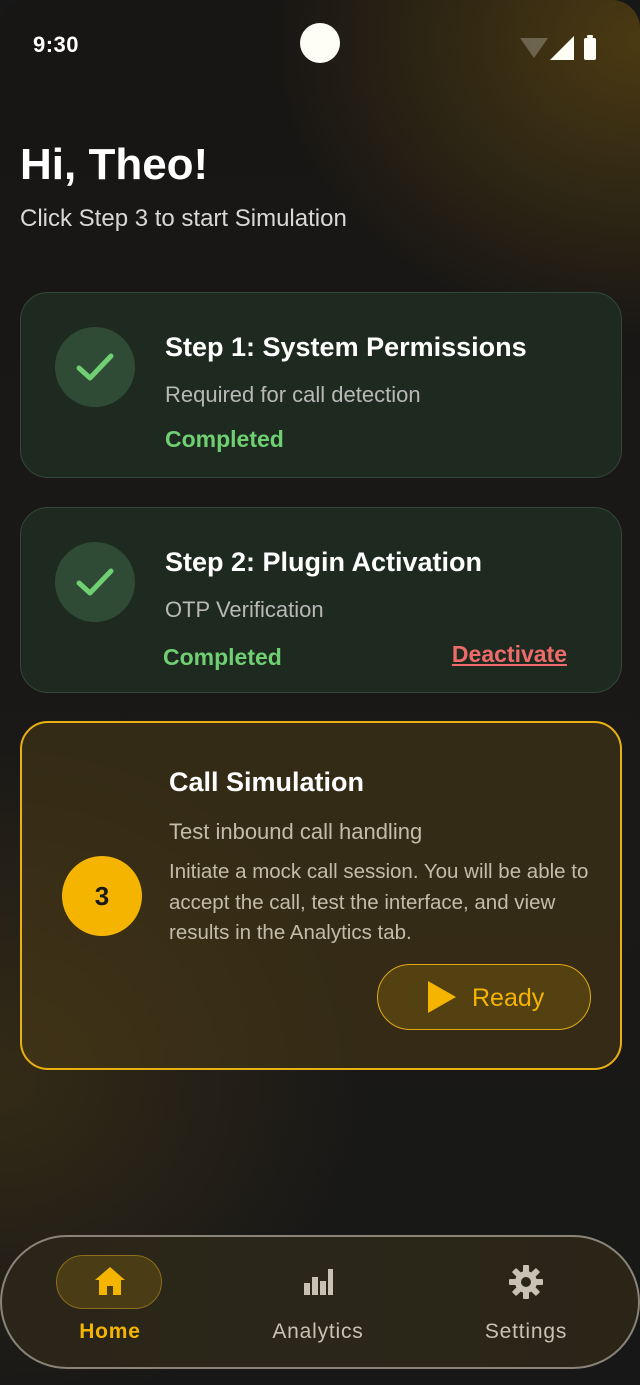 This screenshot has height=1385, width=640. Describe the element at coordinates (534, 48) in the screenshot. I see `wifi-icon` at that location.